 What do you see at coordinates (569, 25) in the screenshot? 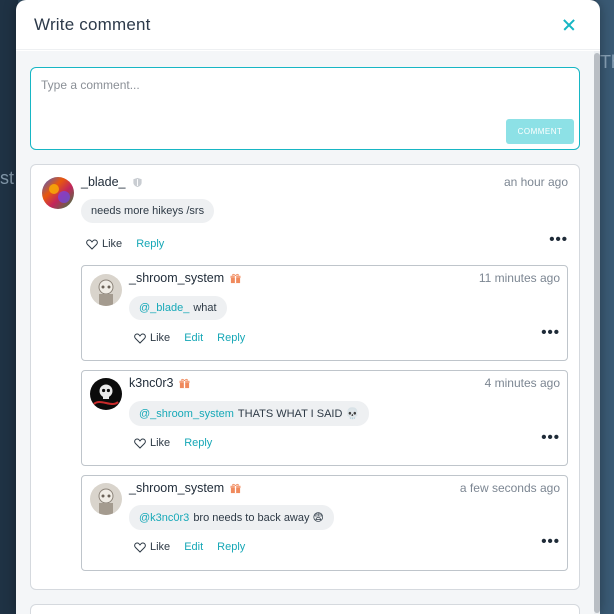
I see `close-icon` at bounding box center [569, 25].